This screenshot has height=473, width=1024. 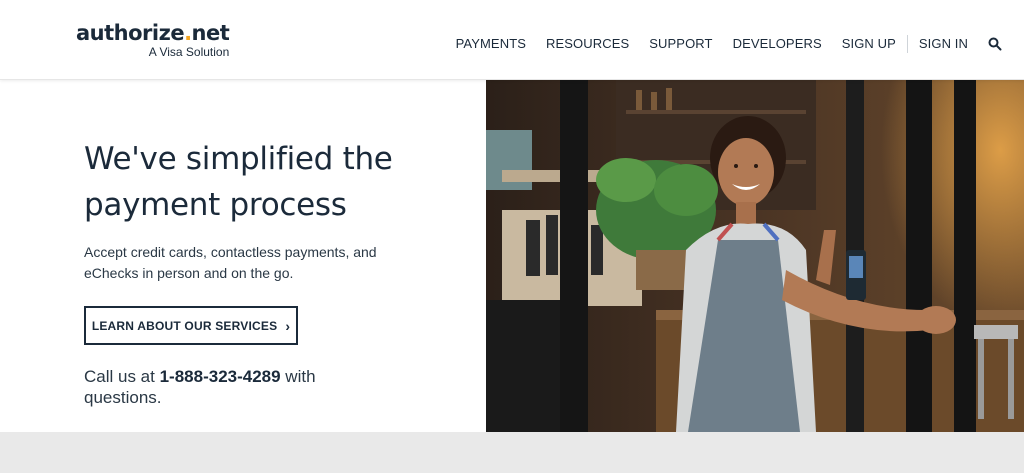 I want to click on brand-name-main: authorize, so click(x=130, y=33).